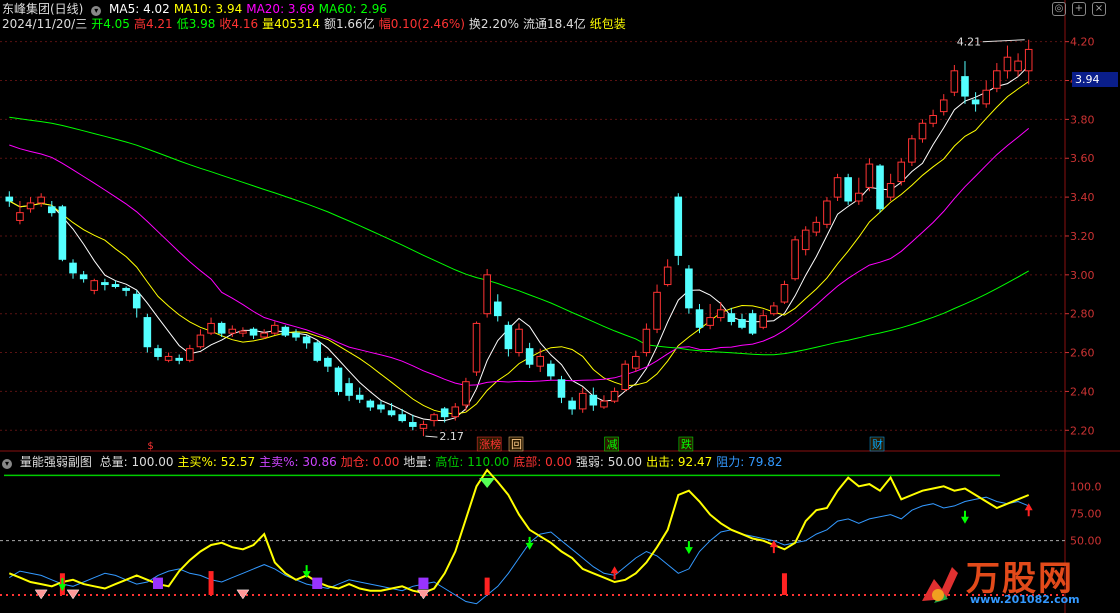 The width and height of the screenshot is (1120, 613). I want to click on stock-name: 东峰集团(日线), so click(42, 9).